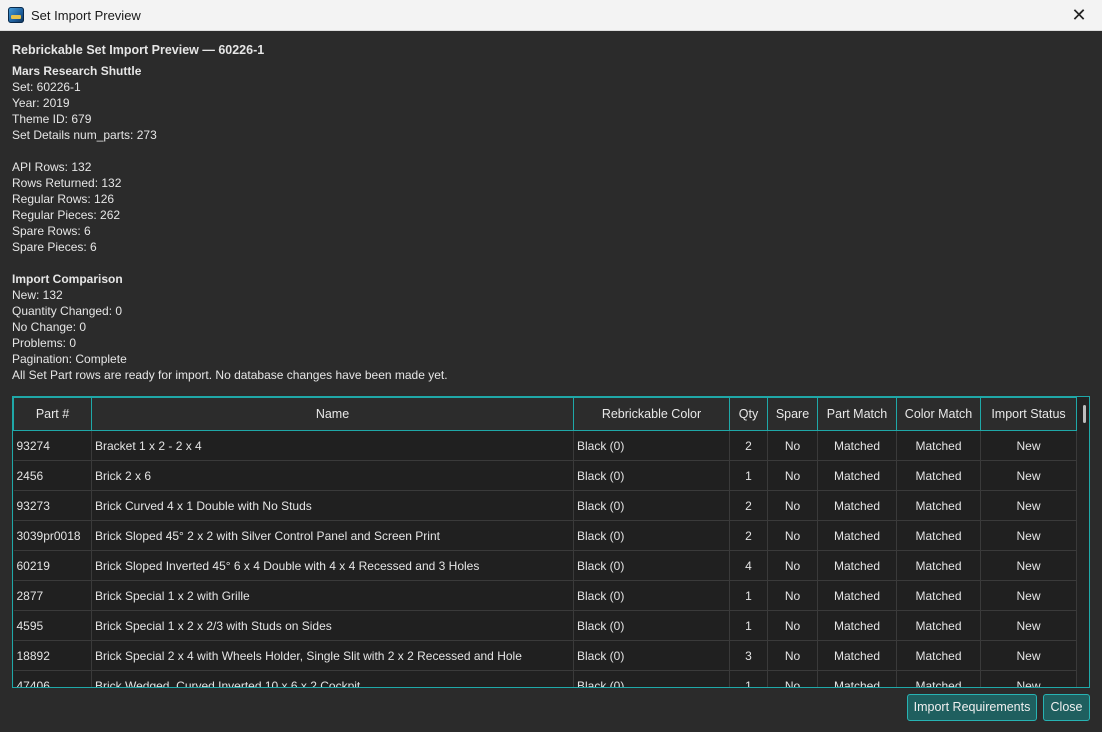  What do you see at coordinates (52, 595) in the screenshot?
I see `part-number-cell: 2877` at bounding box center [52, 595].